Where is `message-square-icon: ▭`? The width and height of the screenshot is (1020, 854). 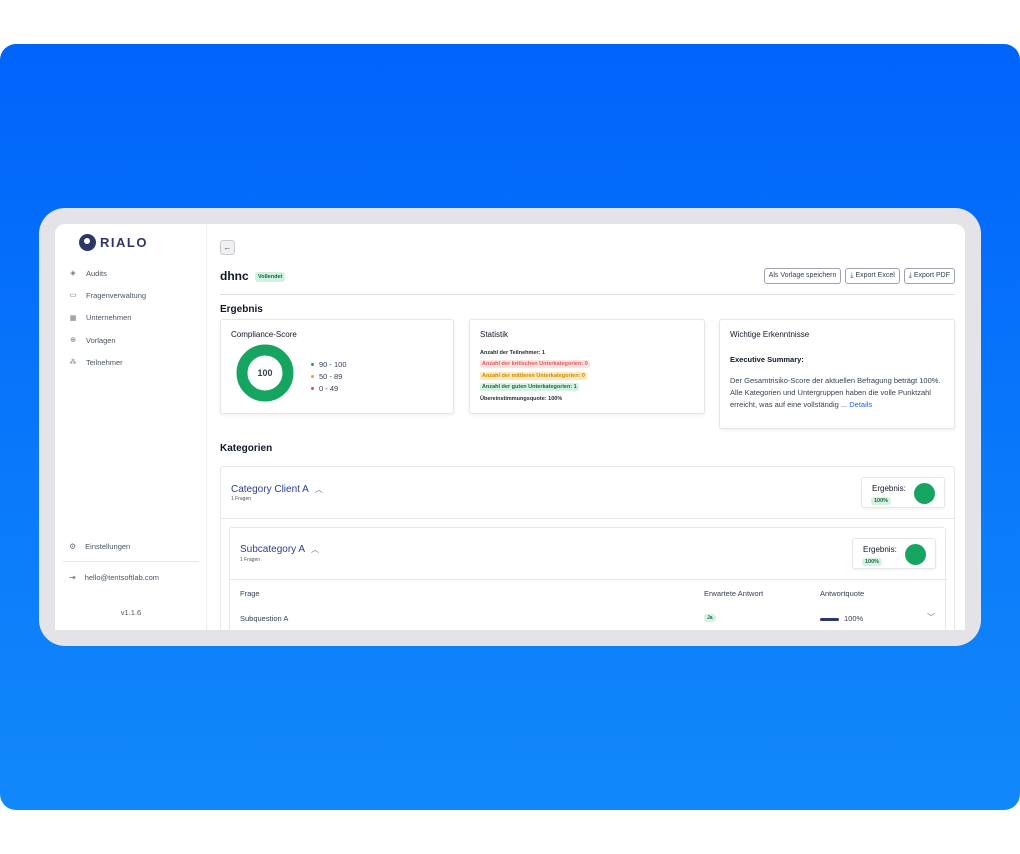 message-square-icon: ▭ is located at coordinates (73, 296).